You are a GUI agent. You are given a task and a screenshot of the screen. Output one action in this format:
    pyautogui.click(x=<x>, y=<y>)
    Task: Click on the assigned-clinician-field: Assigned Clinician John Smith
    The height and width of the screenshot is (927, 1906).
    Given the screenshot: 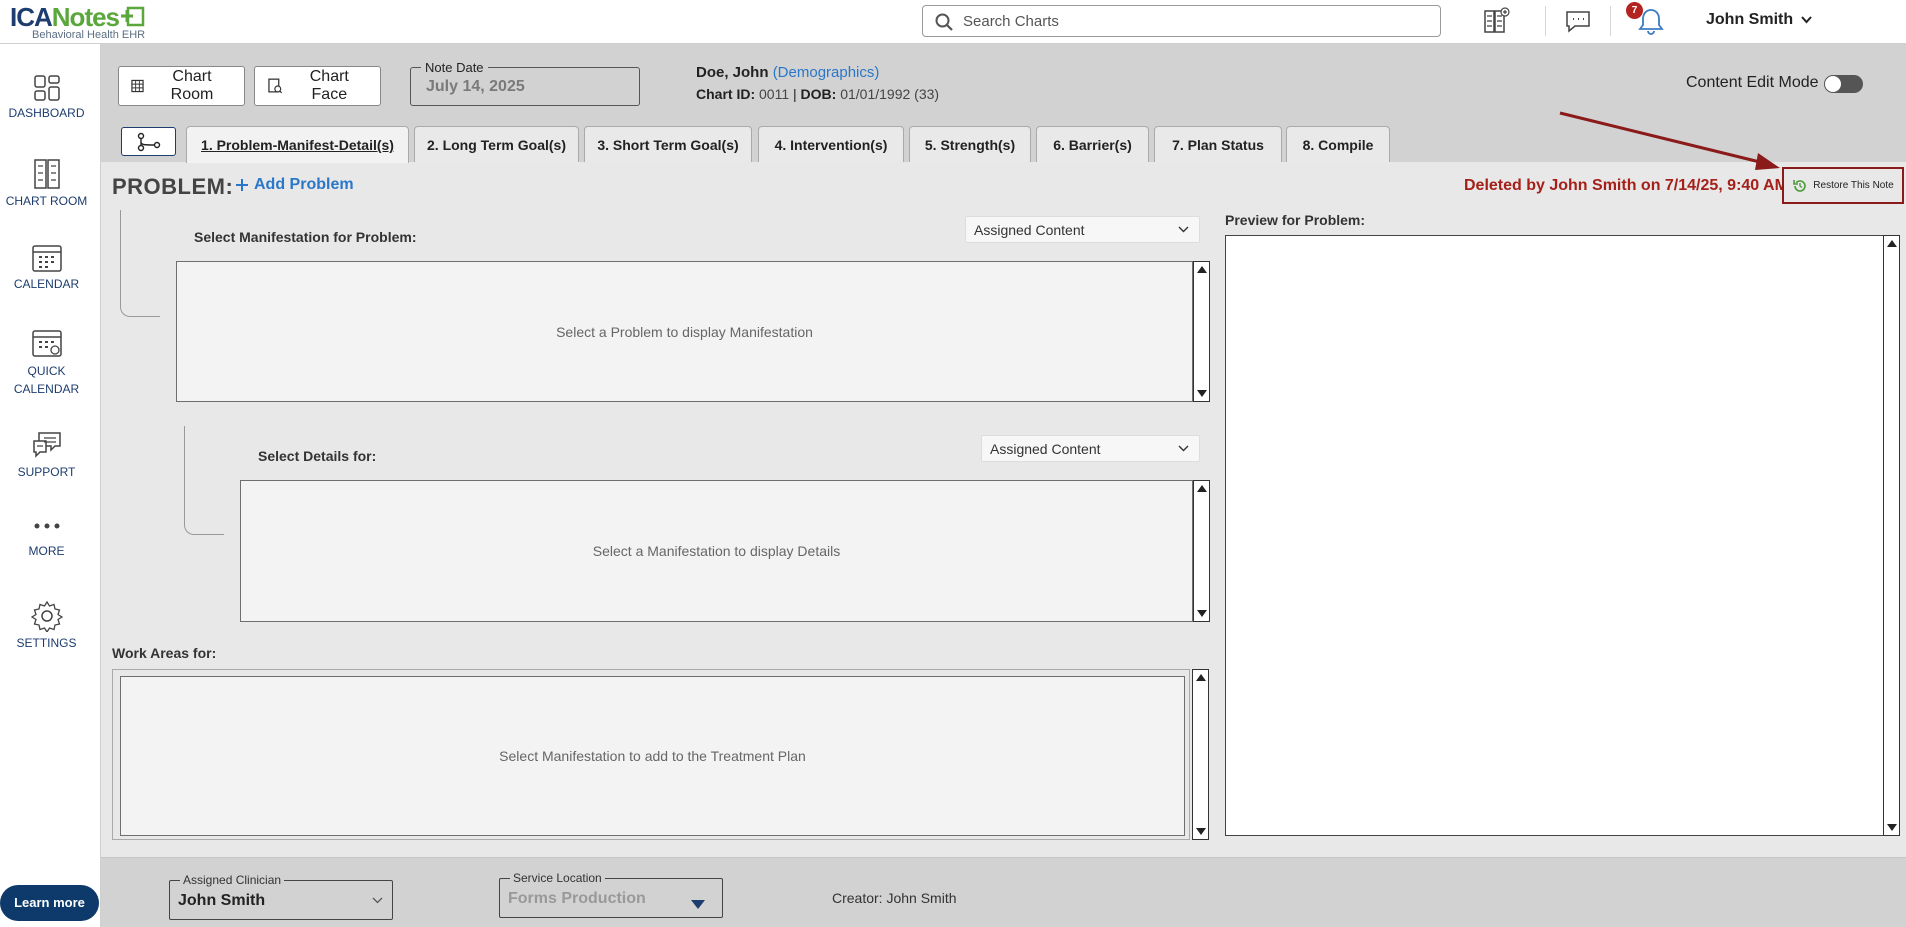 What is the action you would take?
    pyautogui.click(x=281, y=896)
    